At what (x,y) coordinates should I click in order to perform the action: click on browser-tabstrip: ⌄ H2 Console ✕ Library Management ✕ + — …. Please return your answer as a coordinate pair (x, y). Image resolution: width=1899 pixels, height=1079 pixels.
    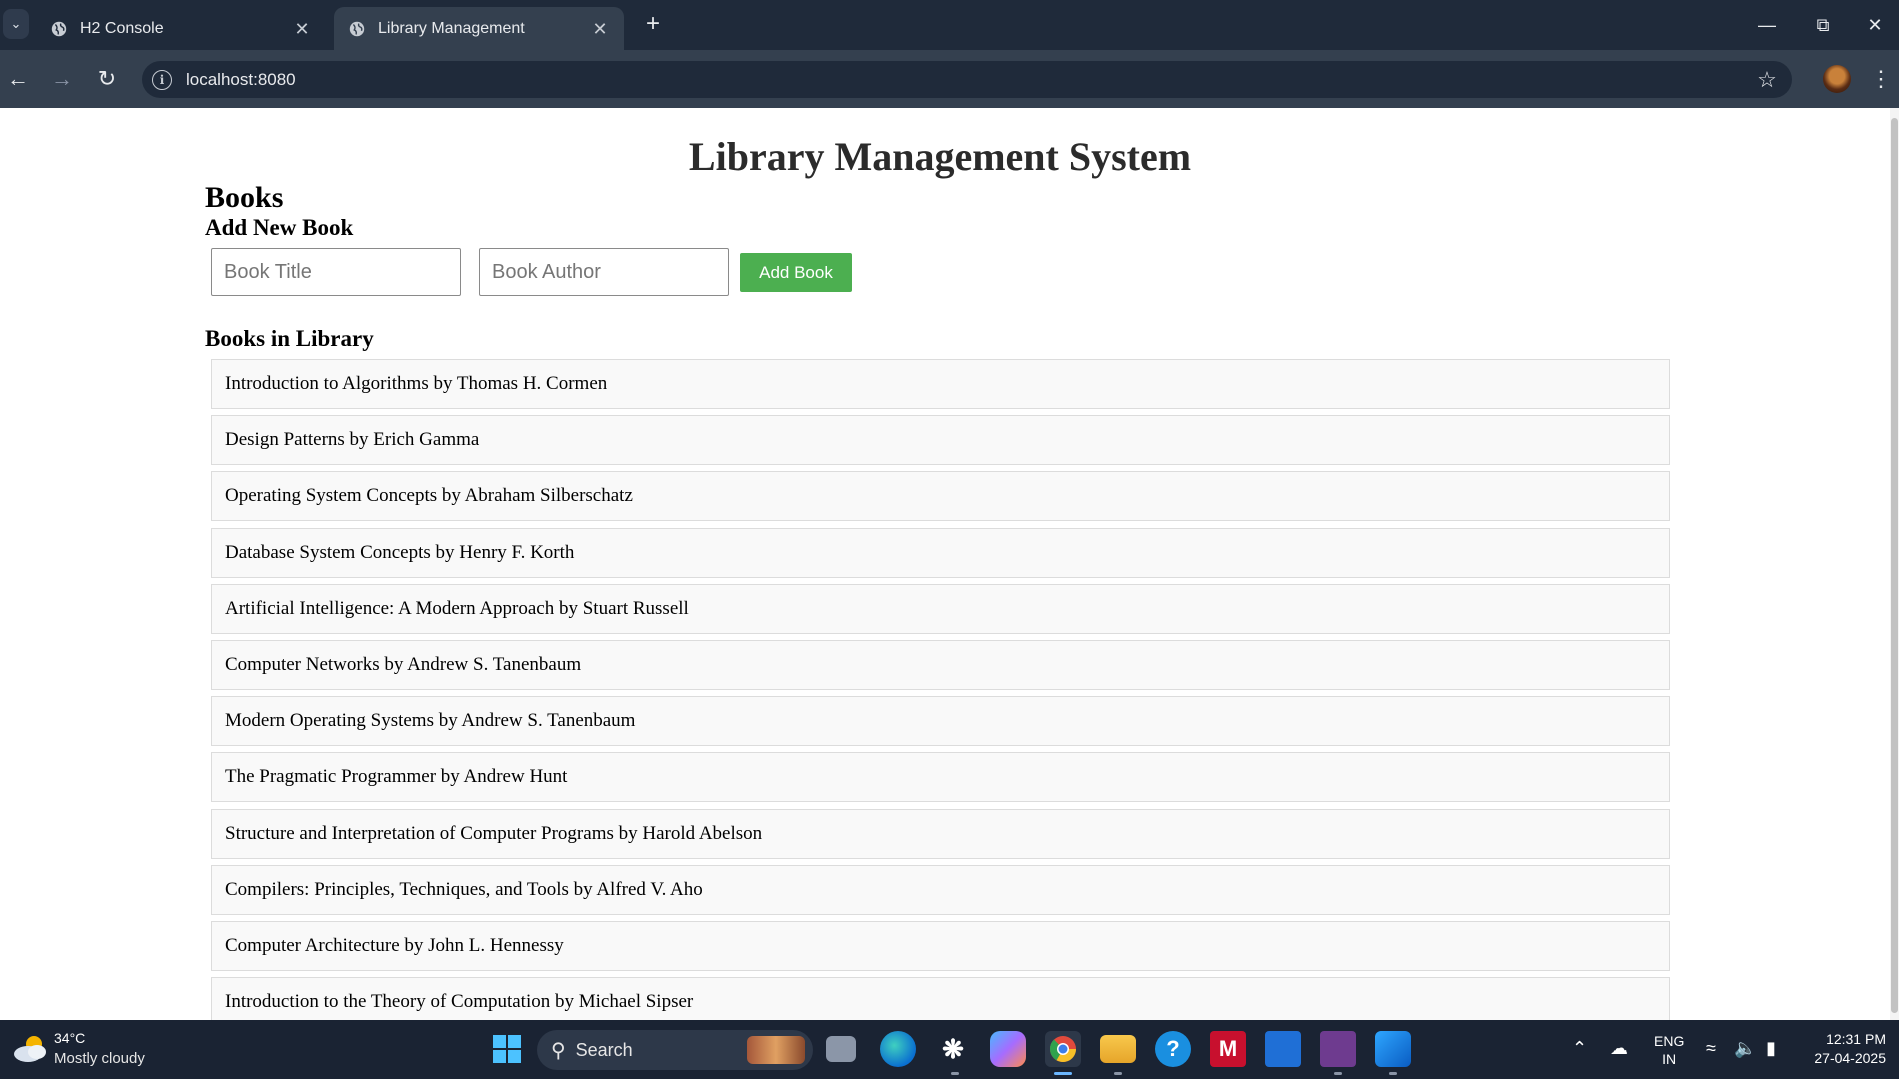
    Looking at the image, I should click on (949, 25).